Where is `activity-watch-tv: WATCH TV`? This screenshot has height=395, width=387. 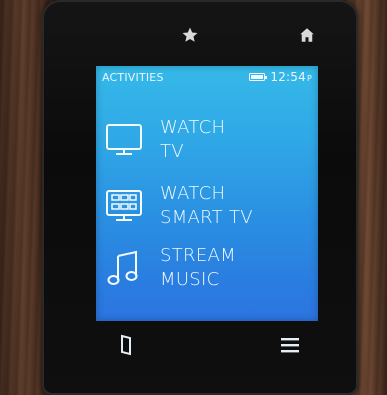
activity-watch-tv: WATCH TV is located at coordinates (207, 140).